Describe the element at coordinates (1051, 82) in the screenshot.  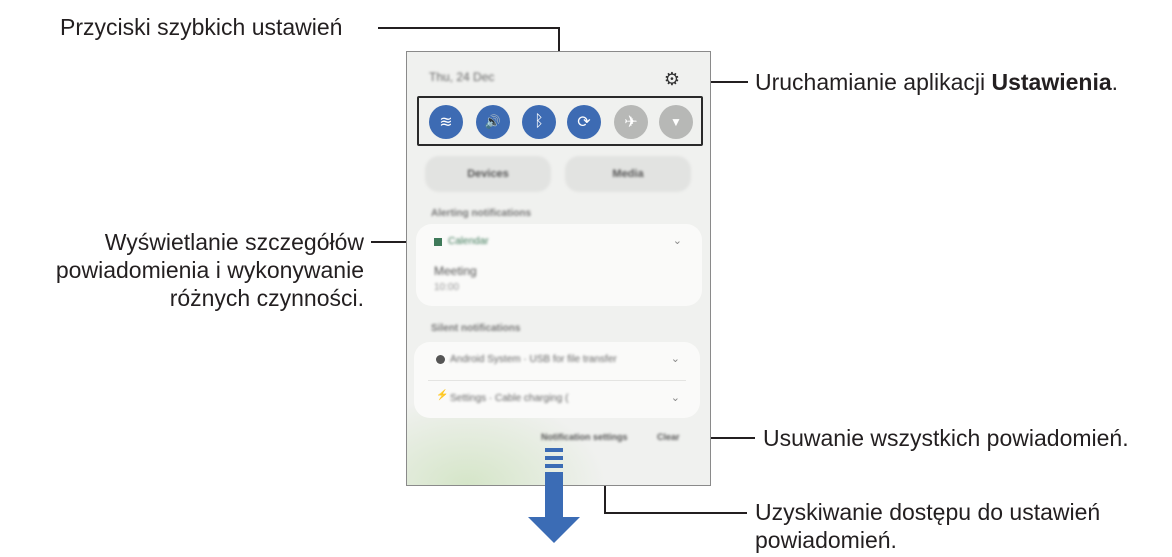
I see `callout-settings-app-bold: Ustawienia` at that location.